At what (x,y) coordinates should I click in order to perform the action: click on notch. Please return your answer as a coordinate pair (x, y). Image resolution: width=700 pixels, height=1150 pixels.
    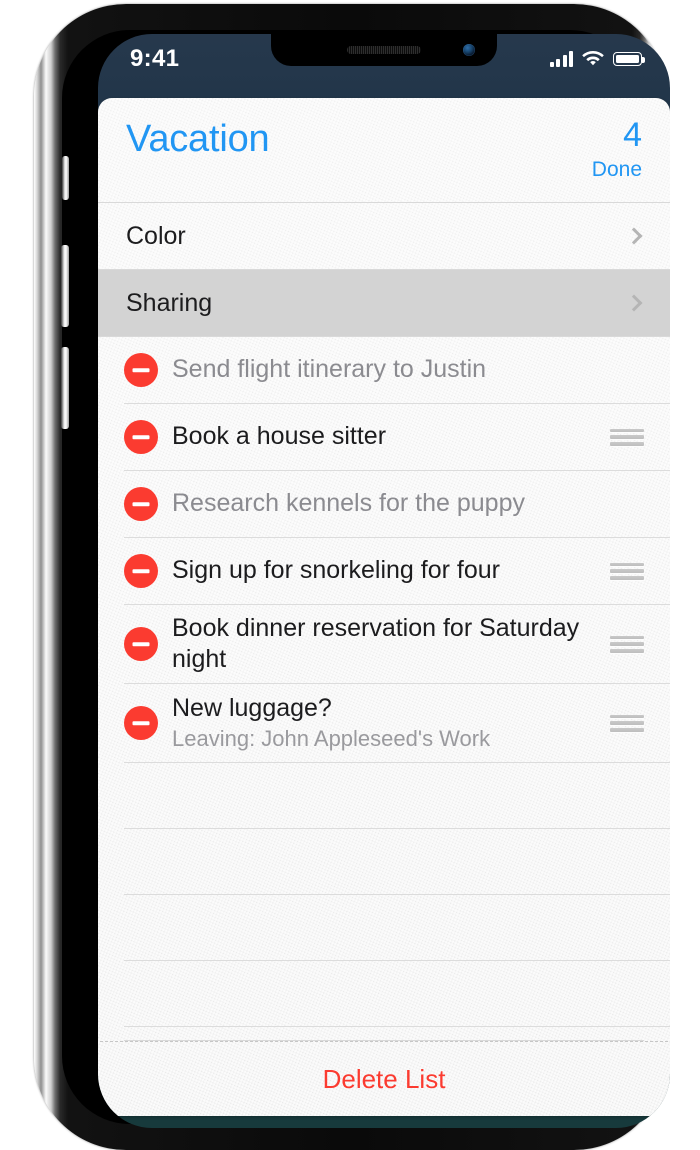
    Looking at the image, I should click on (384, 50).